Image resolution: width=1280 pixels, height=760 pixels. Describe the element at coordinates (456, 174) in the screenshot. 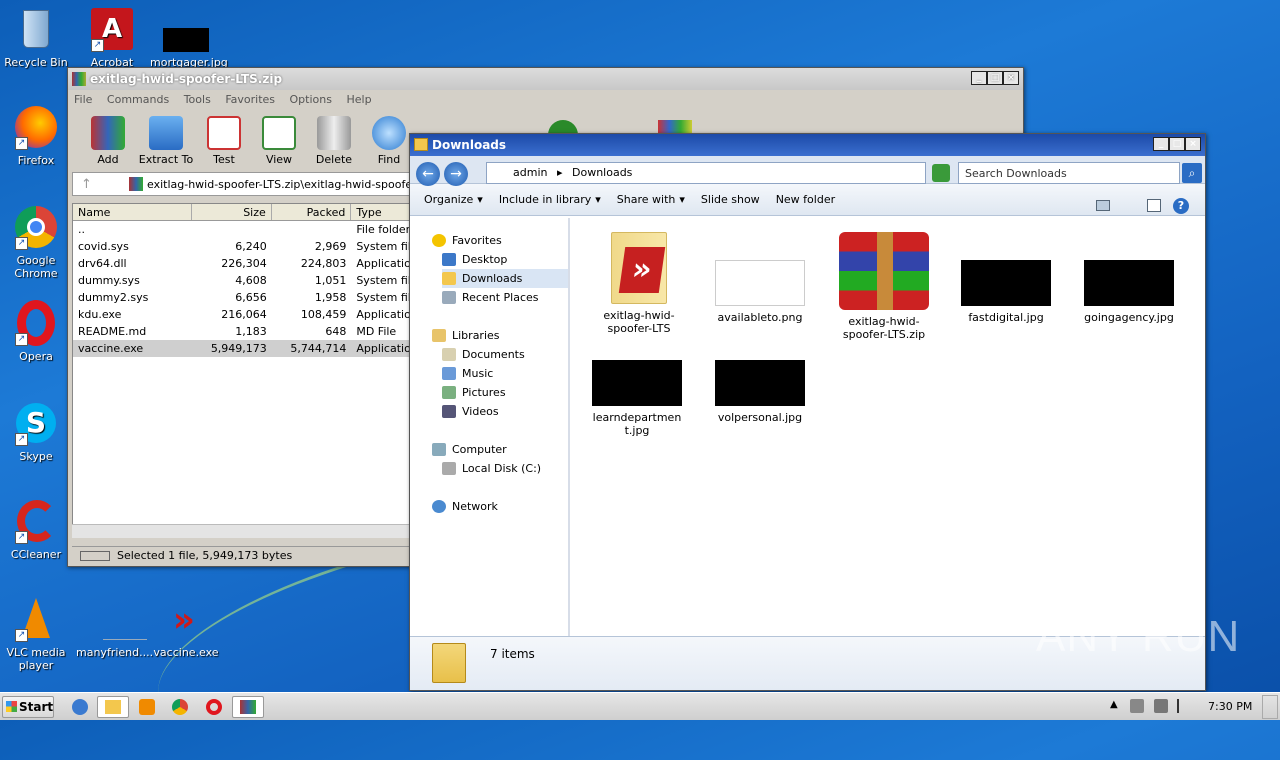

I see `forward-button: →` at that location.